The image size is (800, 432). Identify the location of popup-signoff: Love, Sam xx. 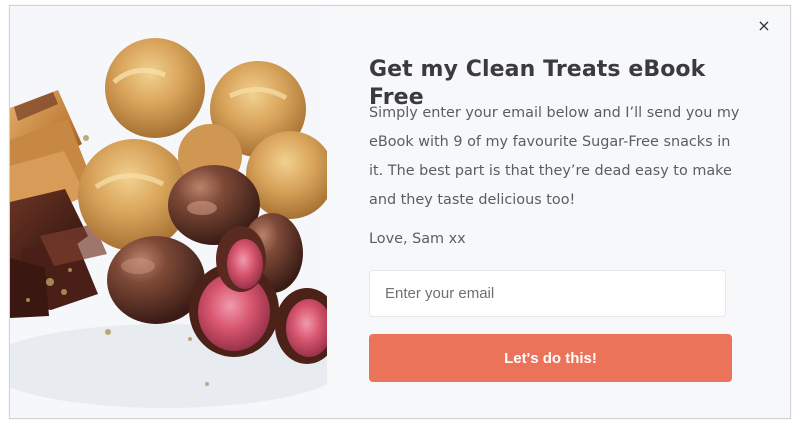
(417, 239).